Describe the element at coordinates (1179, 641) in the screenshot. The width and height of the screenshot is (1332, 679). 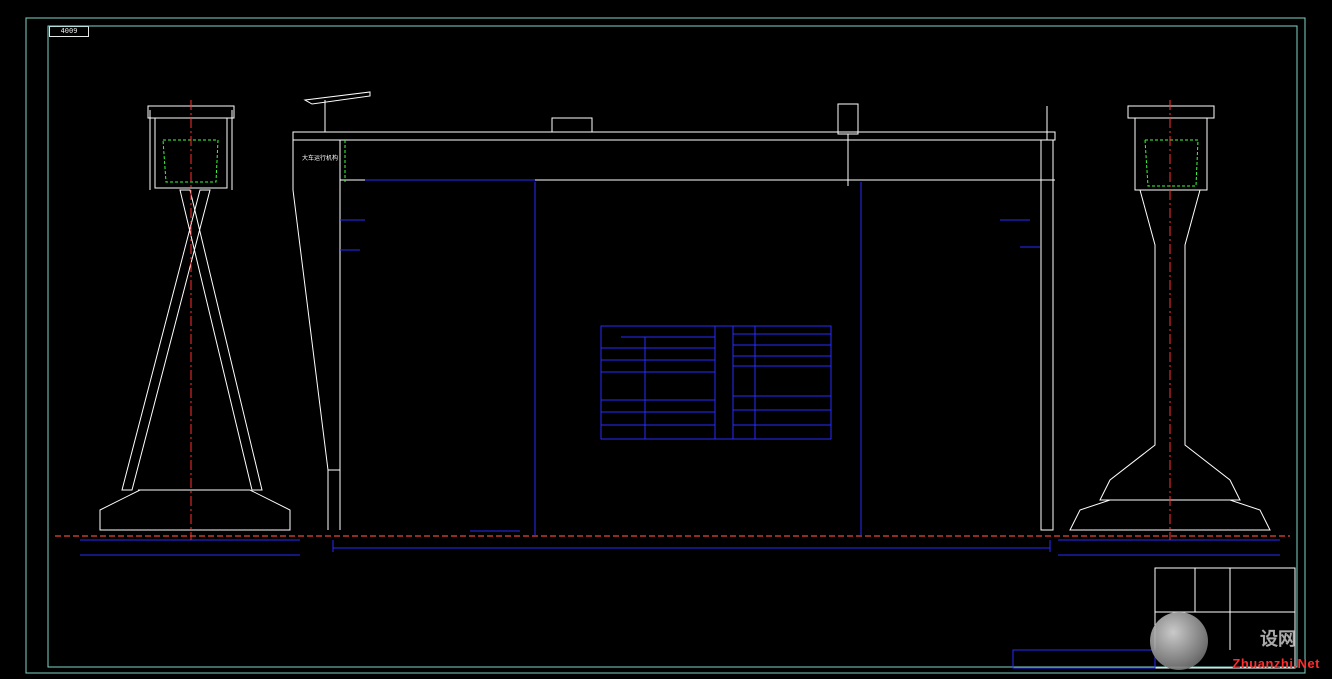
I see `network-globe-icon` at that location.